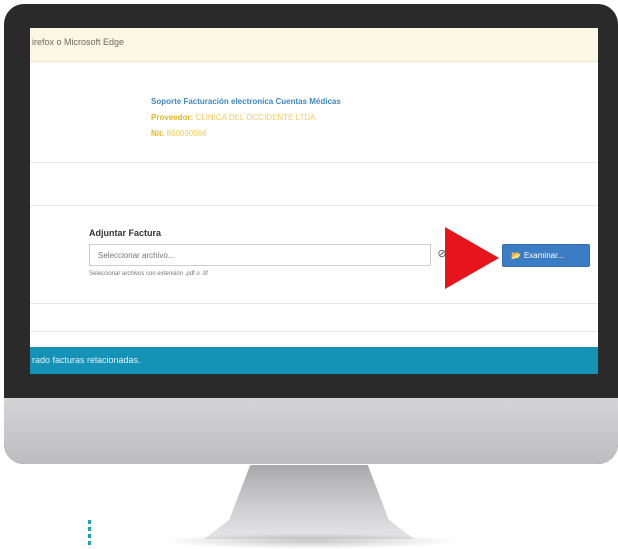 The height and width of the screenshot is (549, 618). Describe the element at coordinates (78, 42) in the screenshot. I see `browser-notice-text: irefox o Microsoft Edge` at that location.